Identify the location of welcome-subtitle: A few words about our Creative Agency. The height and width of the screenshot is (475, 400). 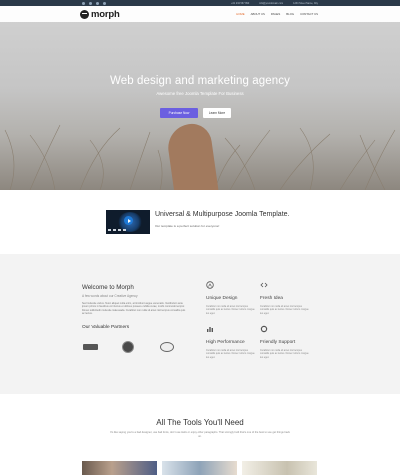
(110, 296).